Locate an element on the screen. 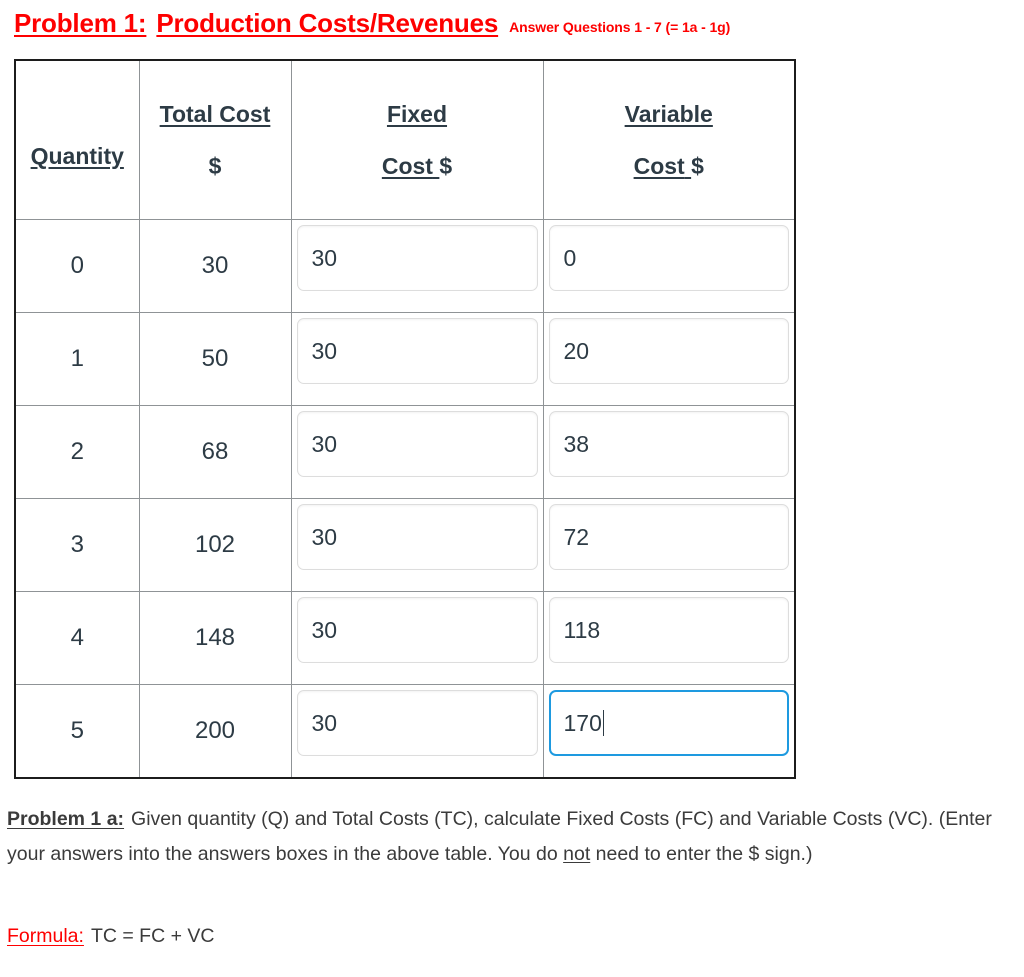 This screenshot has width=1024, height=977. variable-cost-input-value: 170 is located at coordinates (582, 722).